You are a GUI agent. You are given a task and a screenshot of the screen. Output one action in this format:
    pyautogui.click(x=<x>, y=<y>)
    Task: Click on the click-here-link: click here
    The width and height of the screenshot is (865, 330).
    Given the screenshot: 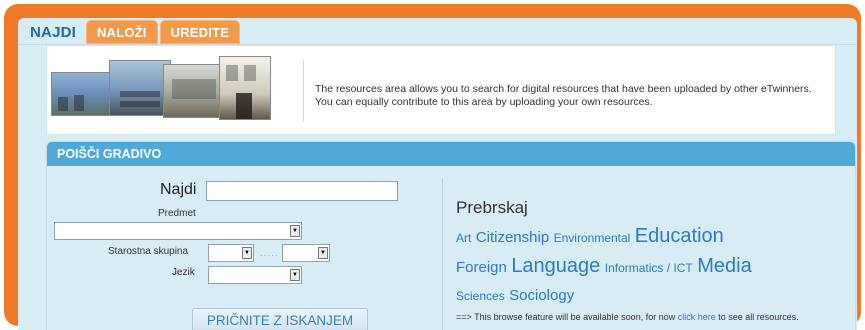 What is the action you would take?
    pyautogui.click(x=697, y=317)
    